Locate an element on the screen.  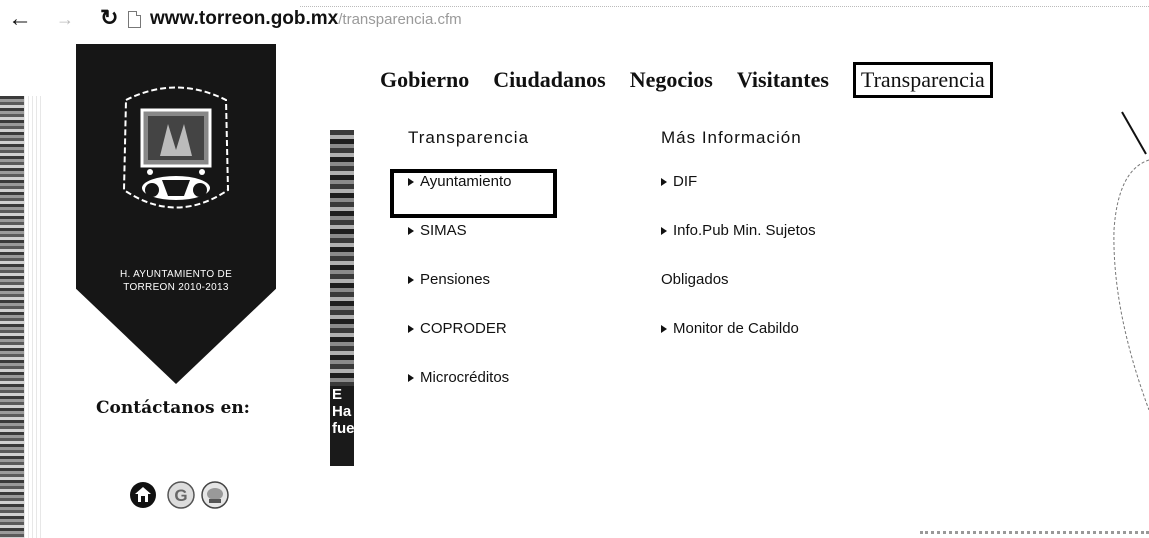
side-promo-line: Ha is located at coordinates (342, 411).